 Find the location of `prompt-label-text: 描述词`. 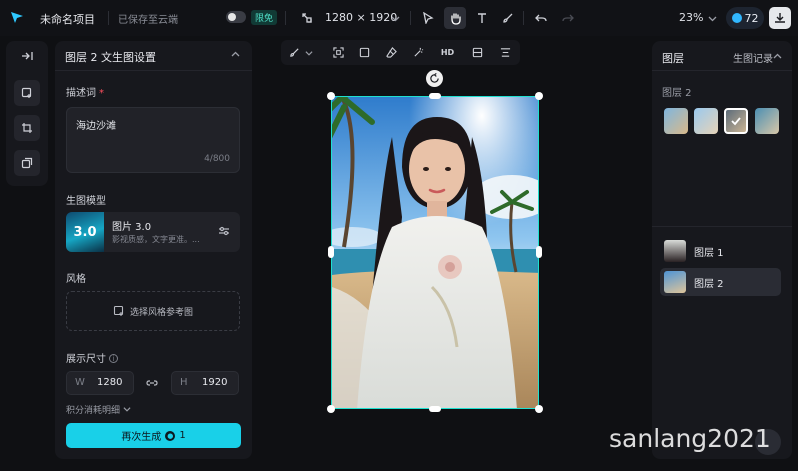

prompt-label-text: 描述词 is located at coordinates (81, 93).